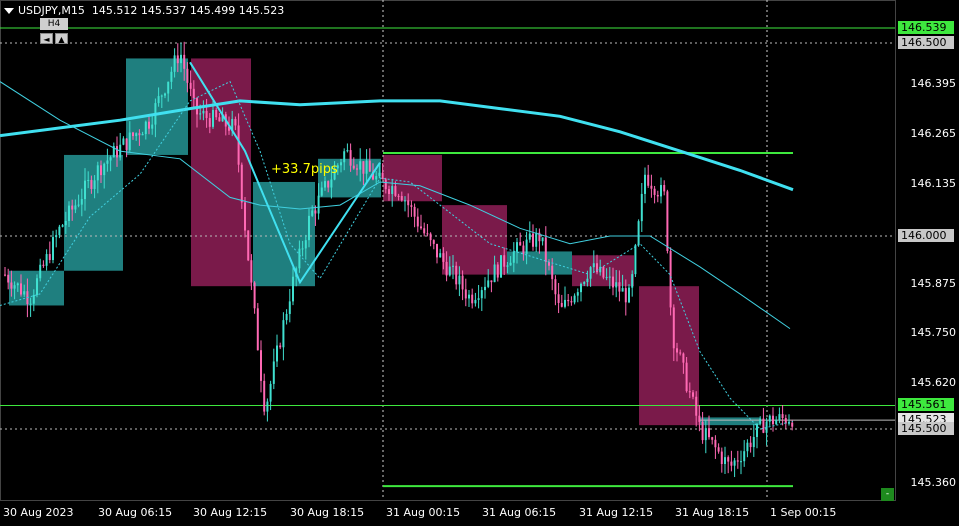 The image size is (959, 526). I want to click on menu-triangle-icon, so click(9, 11).